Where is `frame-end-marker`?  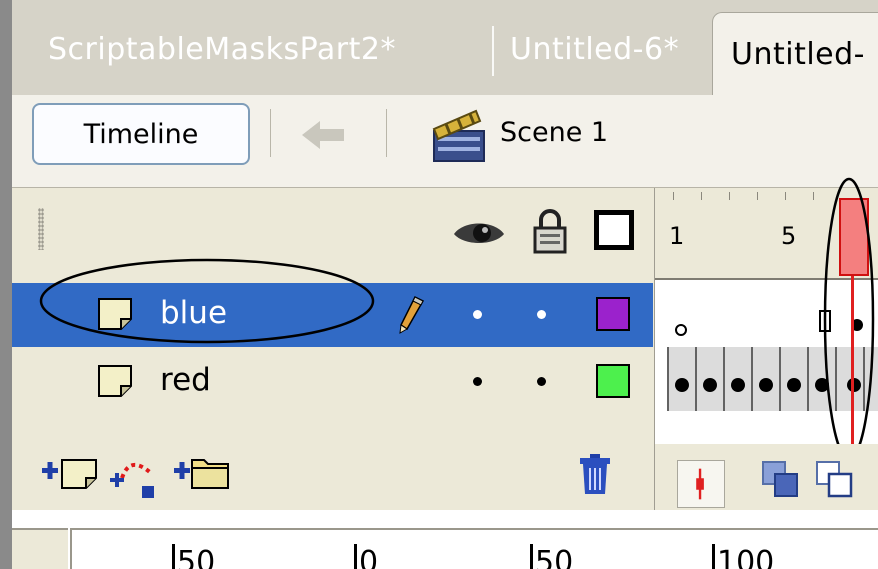 frame-end-marker is located at coordinates (825, 321).